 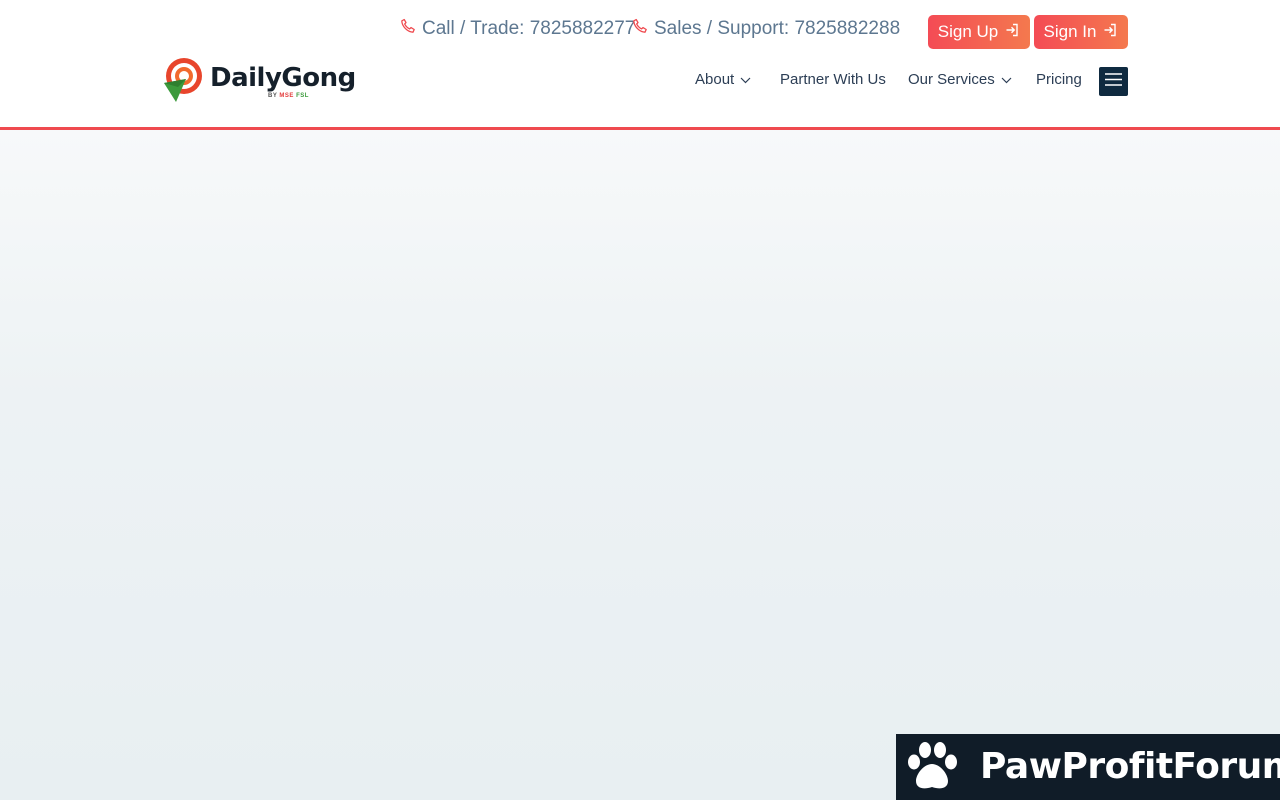 I want to click on sales-support-link: Sales / Support: 7825882288, so click(x=766, y=29).